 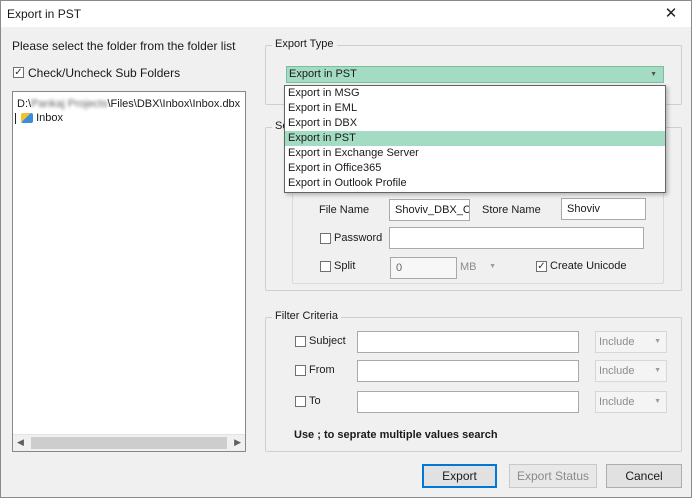 I want to click on export-type-selected: Export in PST, so click(x=323, y=74).